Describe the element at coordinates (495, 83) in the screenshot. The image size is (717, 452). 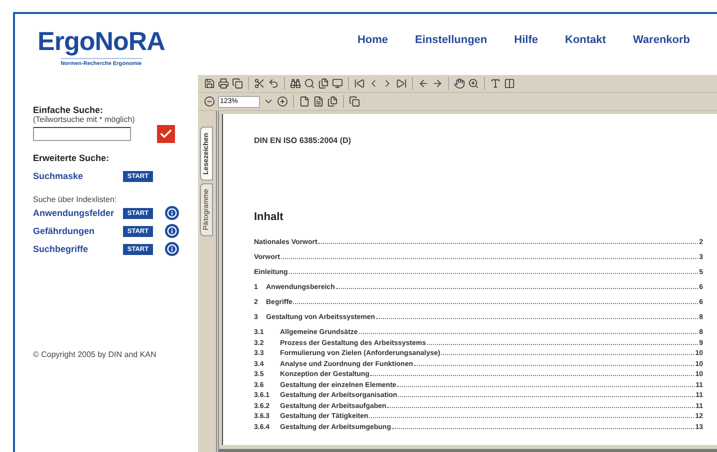
I see `text-select-icon` at that location.